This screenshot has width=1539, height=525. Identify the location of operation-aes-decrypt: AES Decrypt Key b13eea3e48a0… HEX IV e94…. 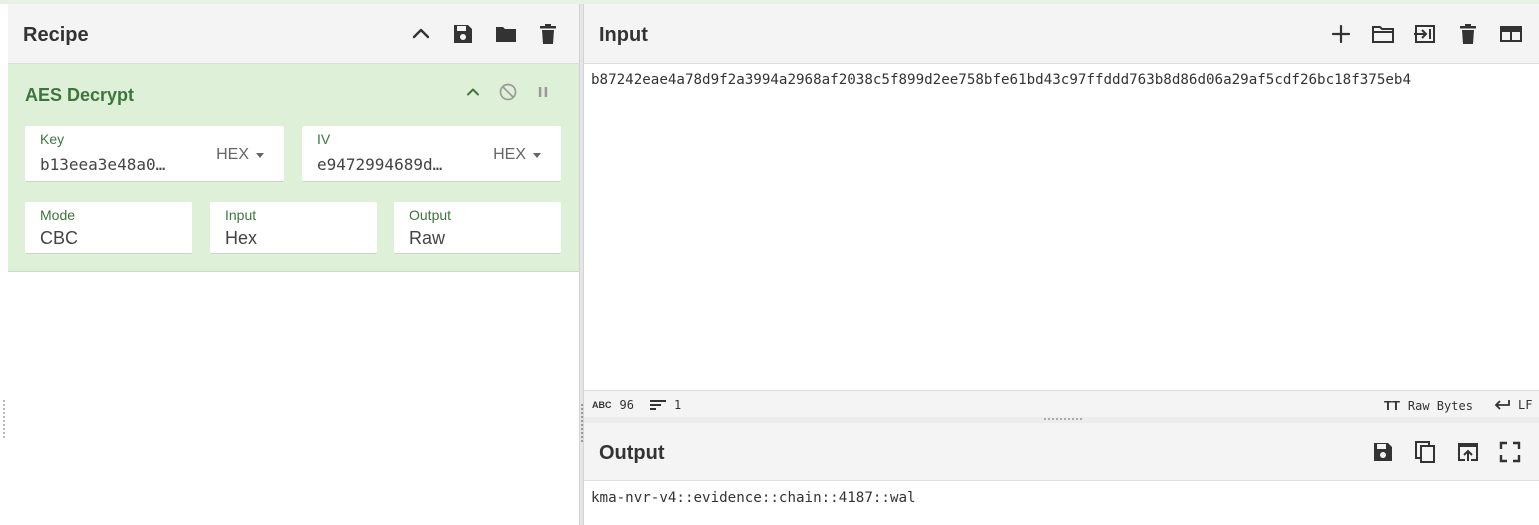
(293, 168).